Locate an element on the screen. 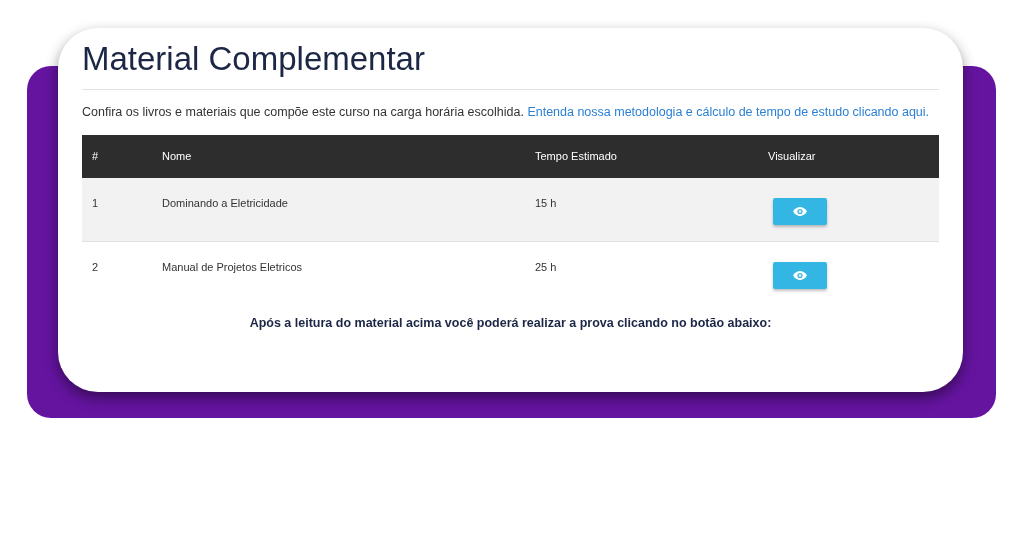 The image size is (1024, 536). footer-note: Após a leitura do material acima você poderá realizar a prova clicando no botão abaixo: is located at coordinates (510, 323).